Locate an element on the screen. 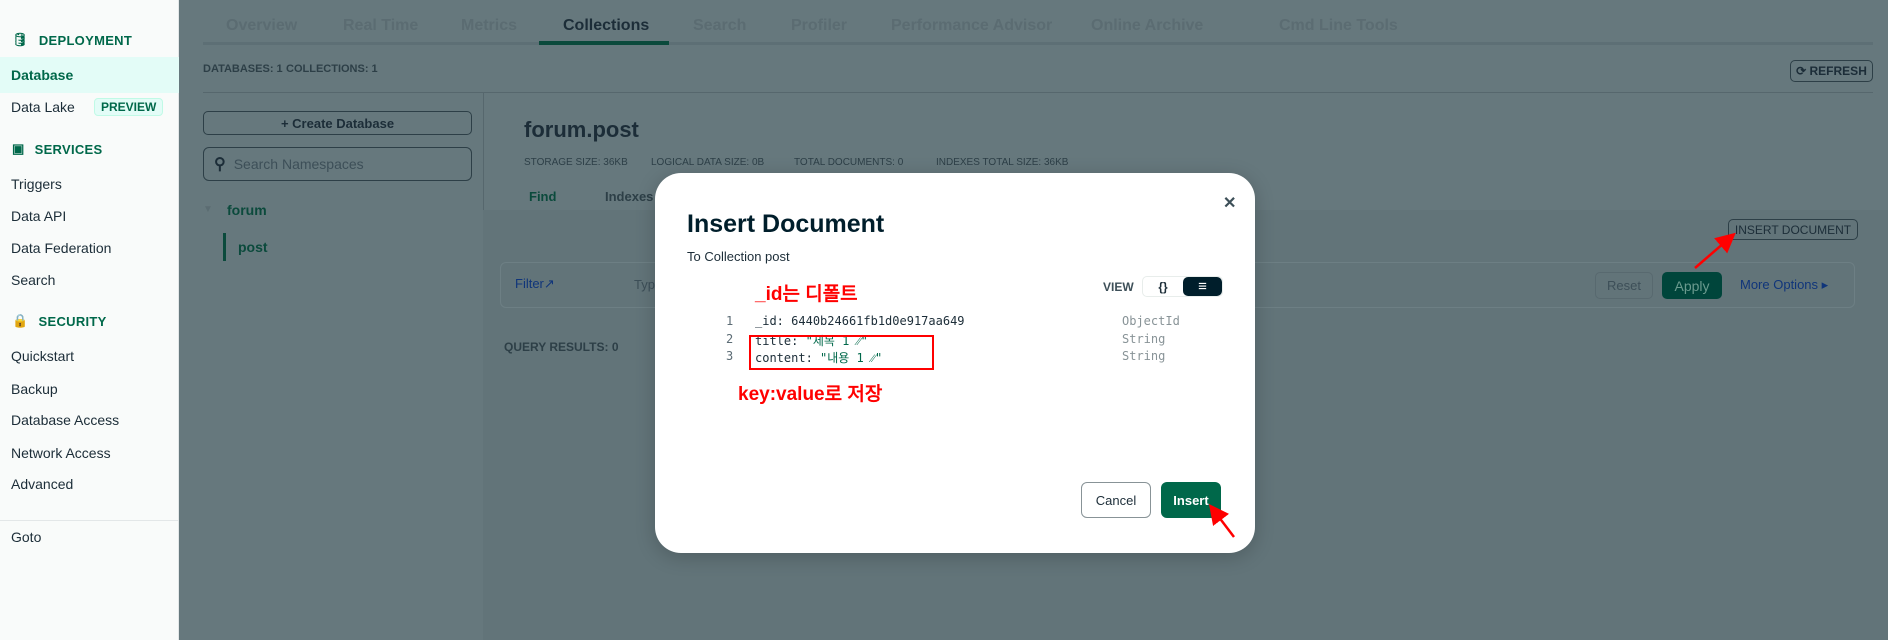 The image size is (1888, 640). arrow-to-insert-button is located at coordinates (1221, 521).